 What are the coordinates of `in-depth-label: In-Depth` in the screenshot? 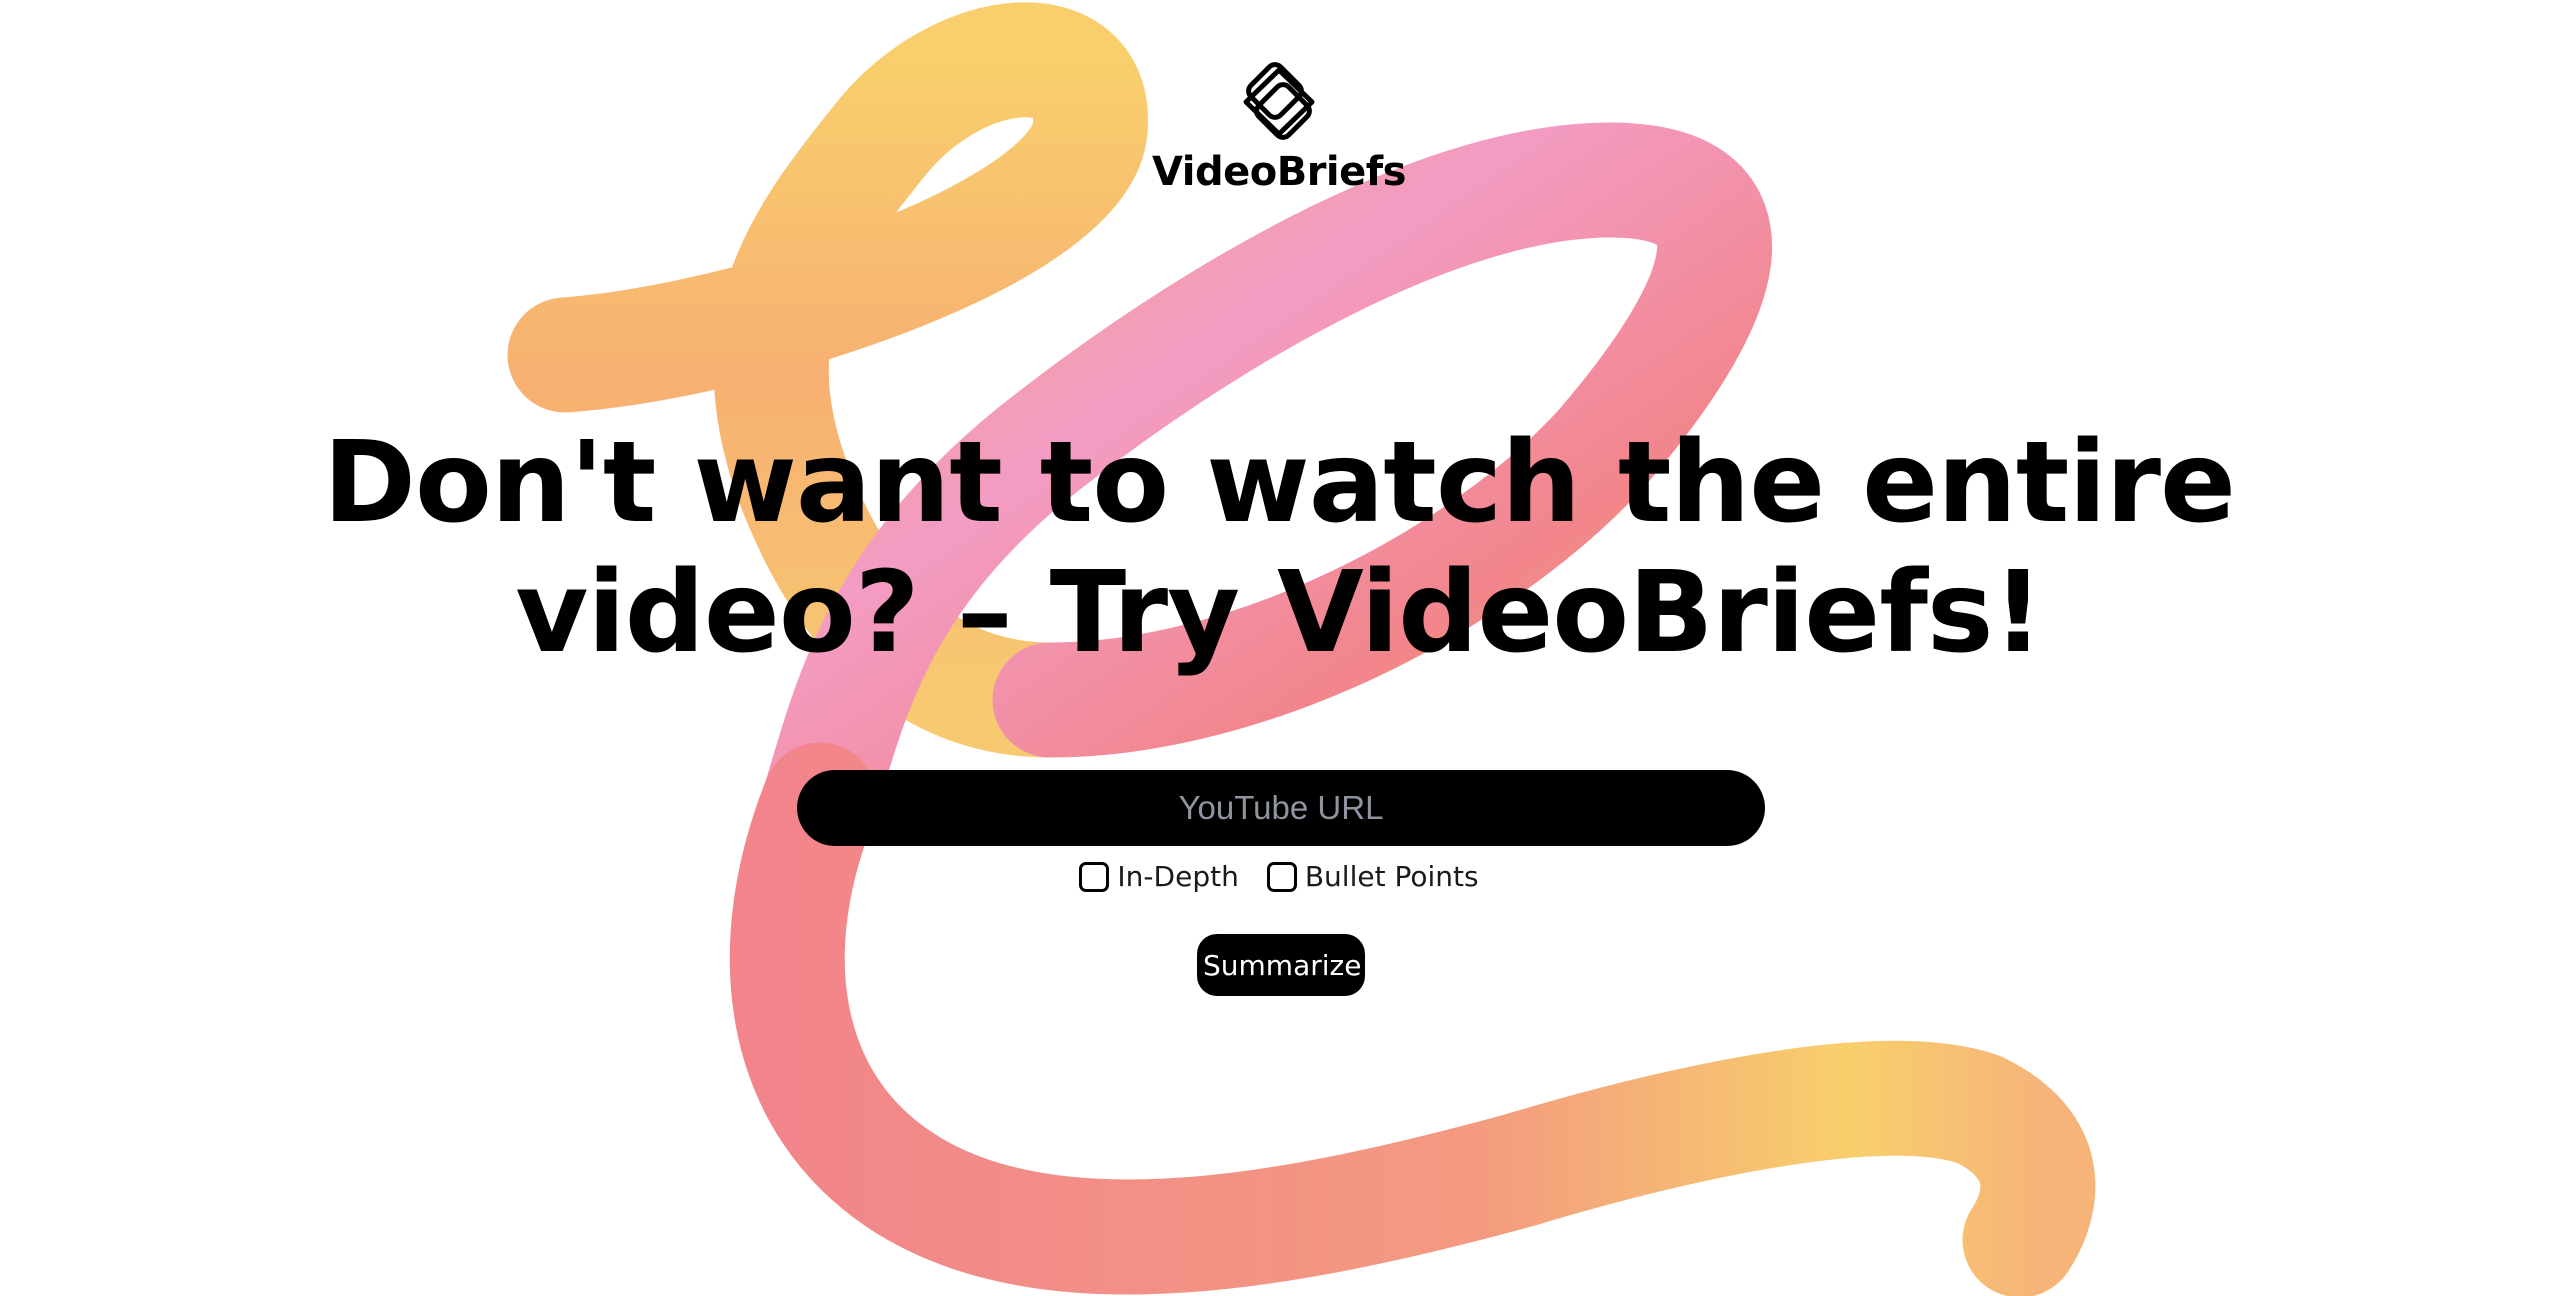 It's located at (1178, 876).